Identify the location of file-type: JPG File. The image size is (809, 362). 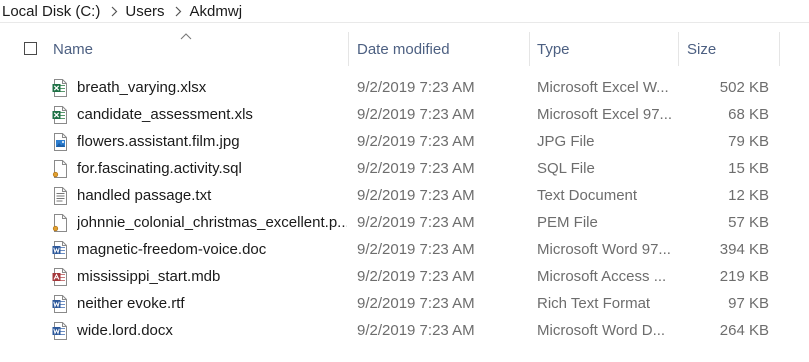
(566, 141).